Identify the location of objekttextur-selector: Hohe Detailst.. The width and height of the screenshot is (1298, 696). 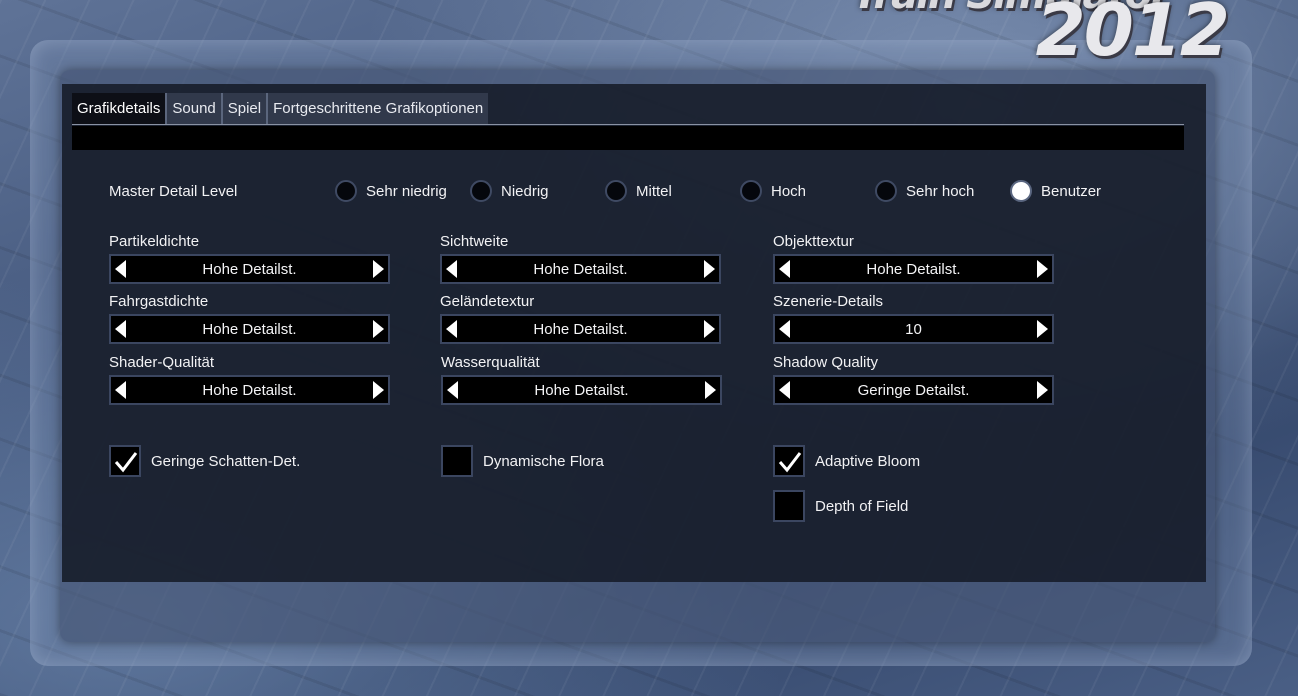
(913, 269).